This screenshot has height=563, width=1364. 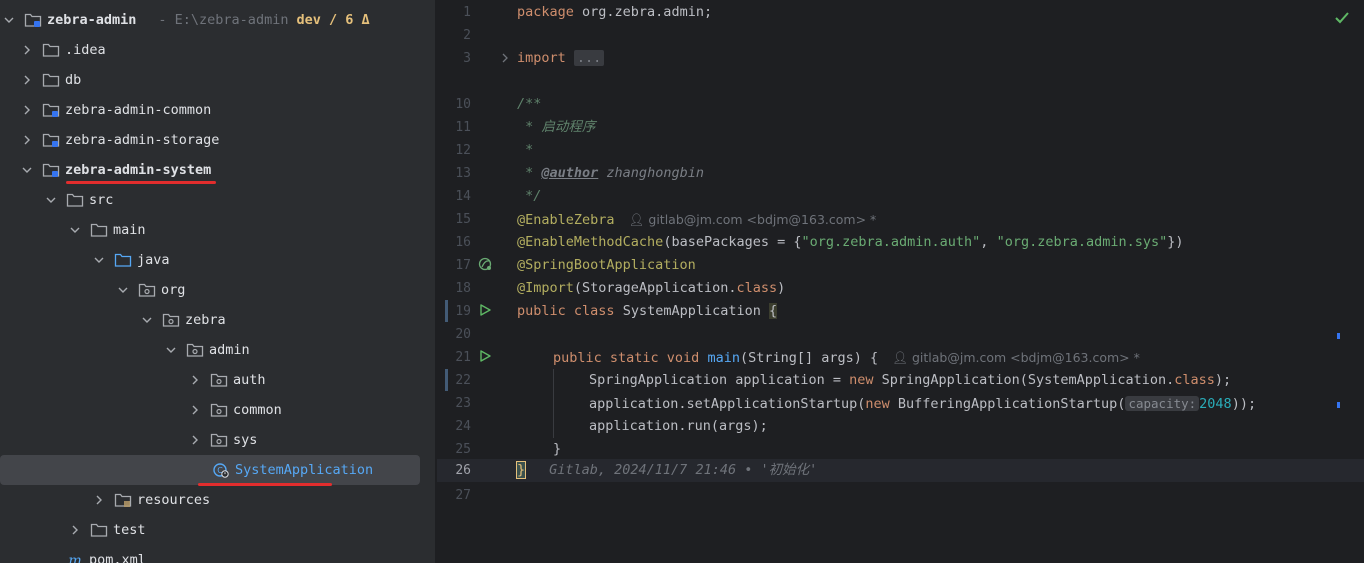 I want to click on tree-item-zebra-admin-storage: zebra-admin-storage, so click(x=217, y=140).